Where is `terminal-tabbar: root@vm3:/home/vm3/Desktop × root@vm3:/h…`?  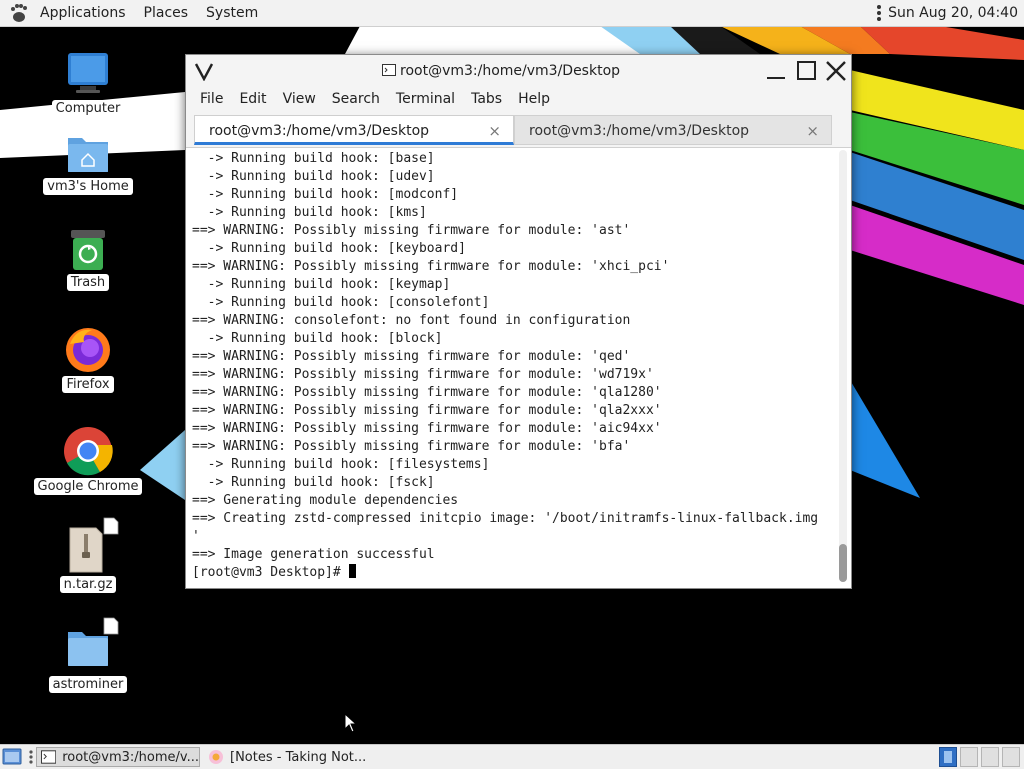
terminal-tabbar: root@vm3:/home/vm3/Desktop × root@vm3:/h… is located at coordinates (518, 129).